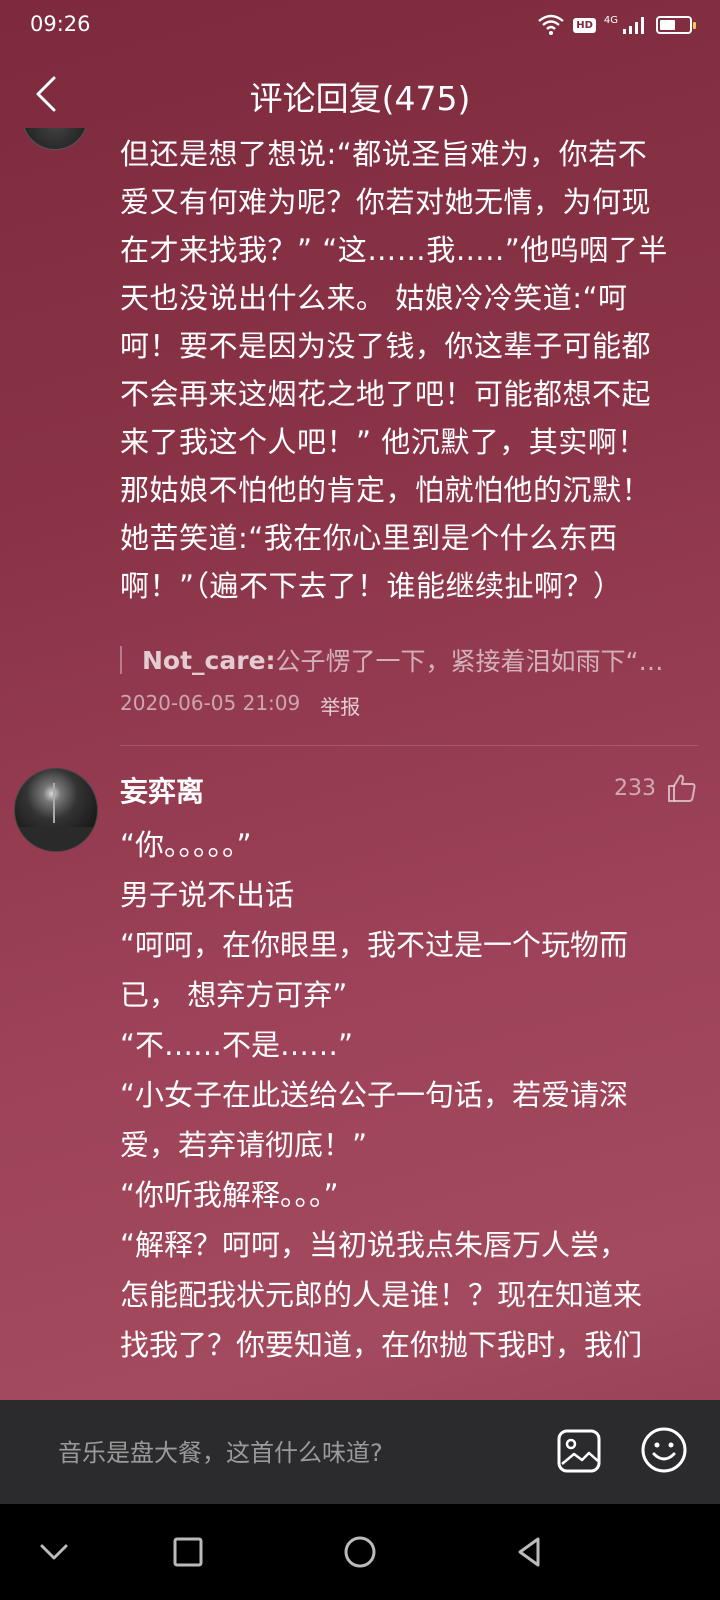  I want to click on avatar-ground, so click(56, 839).